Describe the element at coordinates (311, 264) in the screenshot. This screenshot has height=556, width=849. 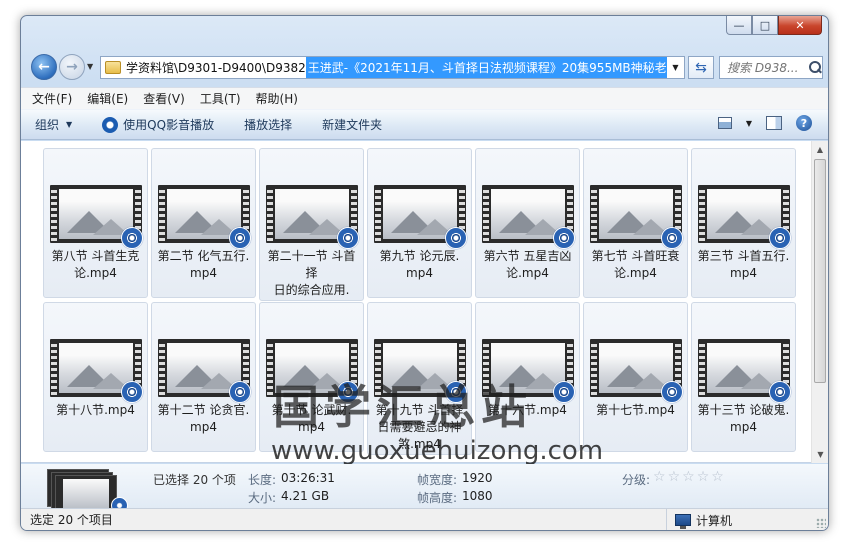
I see `file-name-line: 第二十一节 斗首择` at that location.